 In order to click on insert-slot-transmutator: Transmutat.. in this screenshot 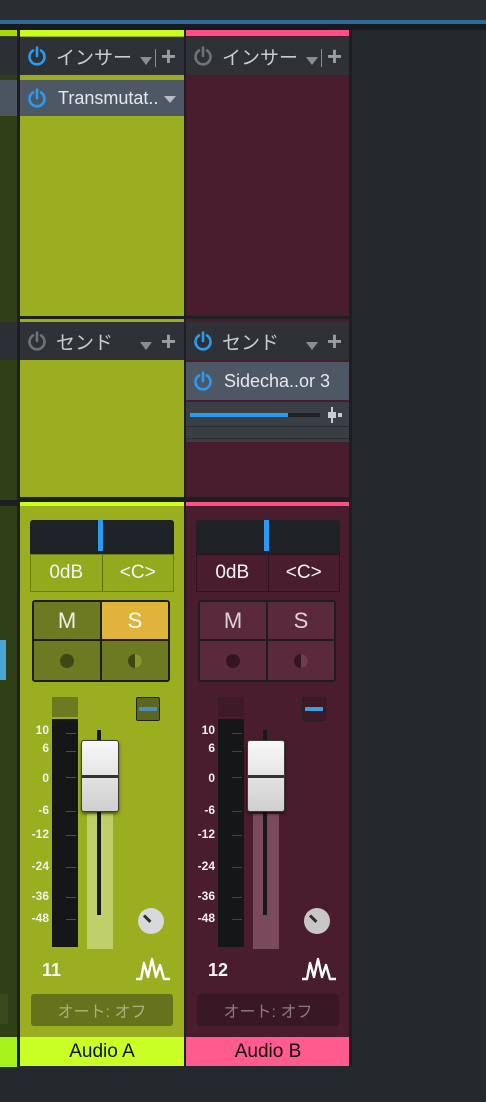, I will do `click(102, 98)`.